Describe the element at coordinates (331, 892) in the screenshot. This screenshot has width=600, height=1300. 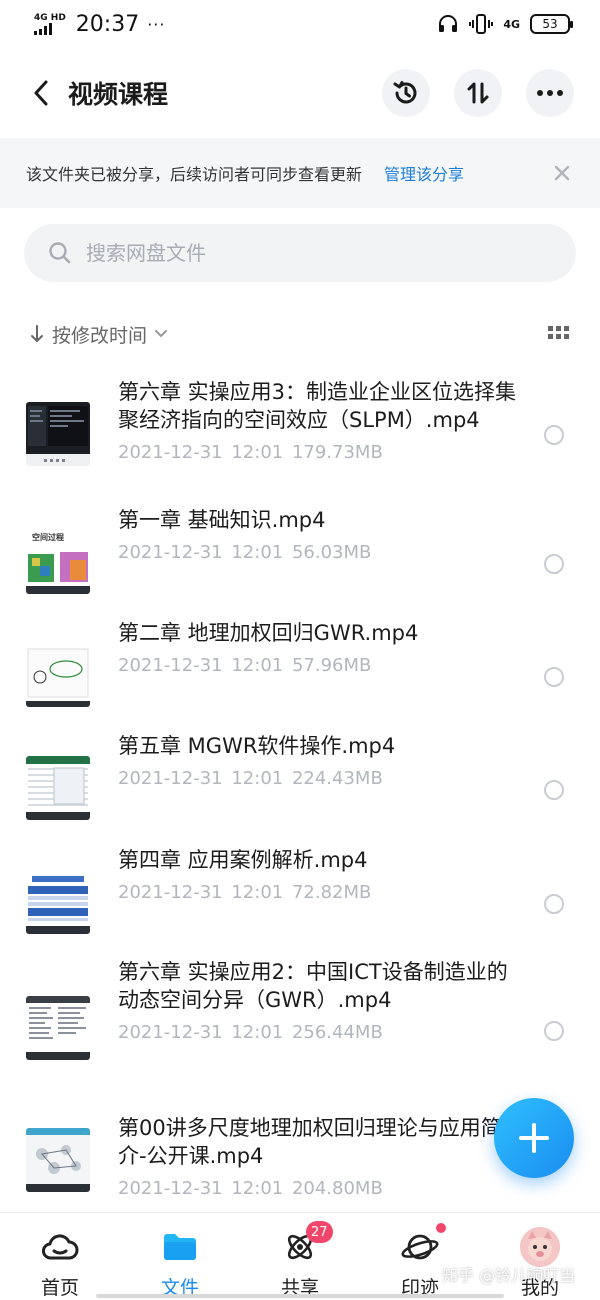
I see `file-size: 72.82MB` at that location.